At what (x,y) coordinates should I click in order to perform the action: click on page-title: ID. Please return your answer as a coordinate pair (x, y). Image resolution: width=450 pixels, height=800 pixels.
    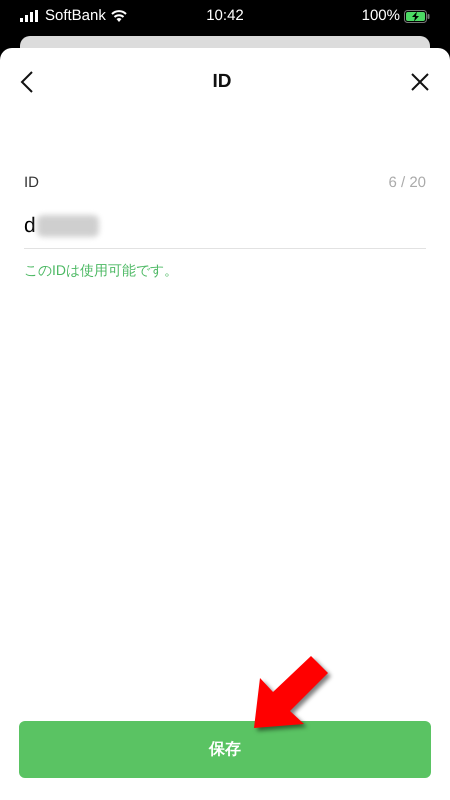
    Looking at the image, I should click on (222, 82).